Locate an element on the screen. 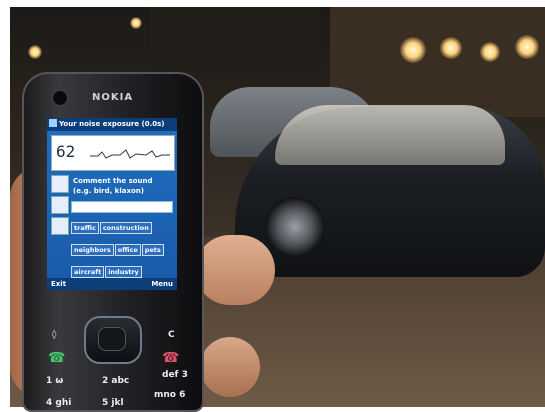  softkey-bar: Exit Menu is located at coordinates (112, 284).